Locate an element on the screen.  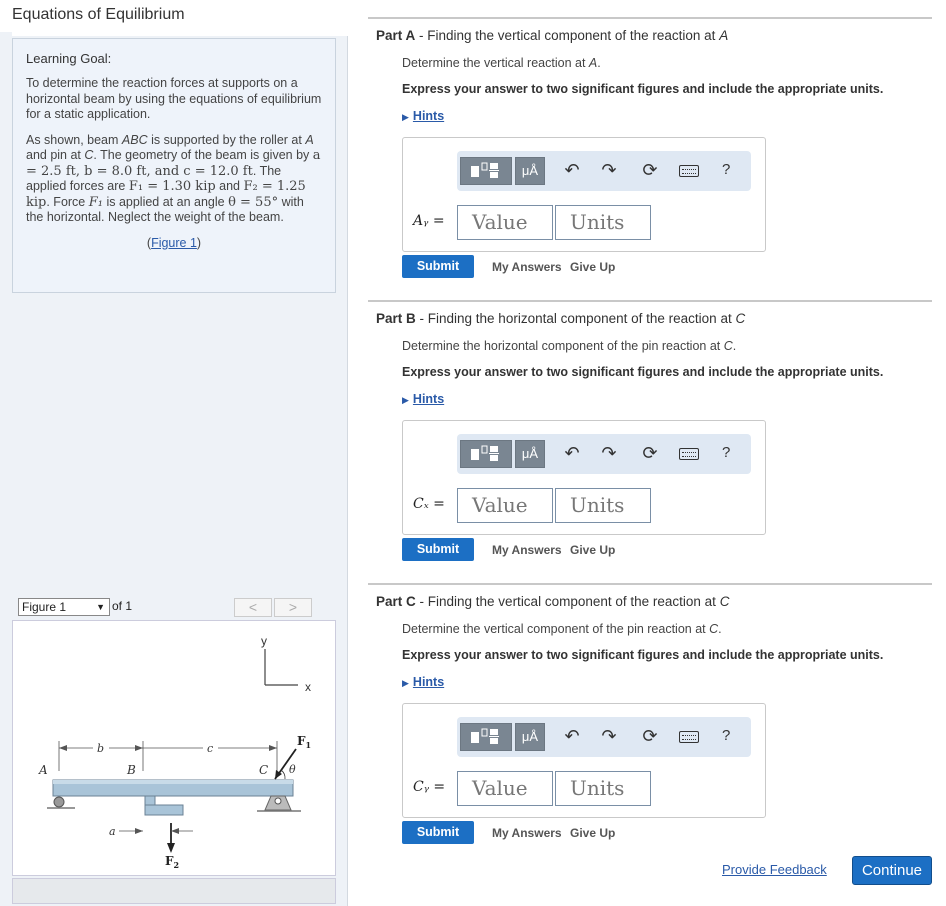
next-figure-button: > is located at coordinates (293, 607).